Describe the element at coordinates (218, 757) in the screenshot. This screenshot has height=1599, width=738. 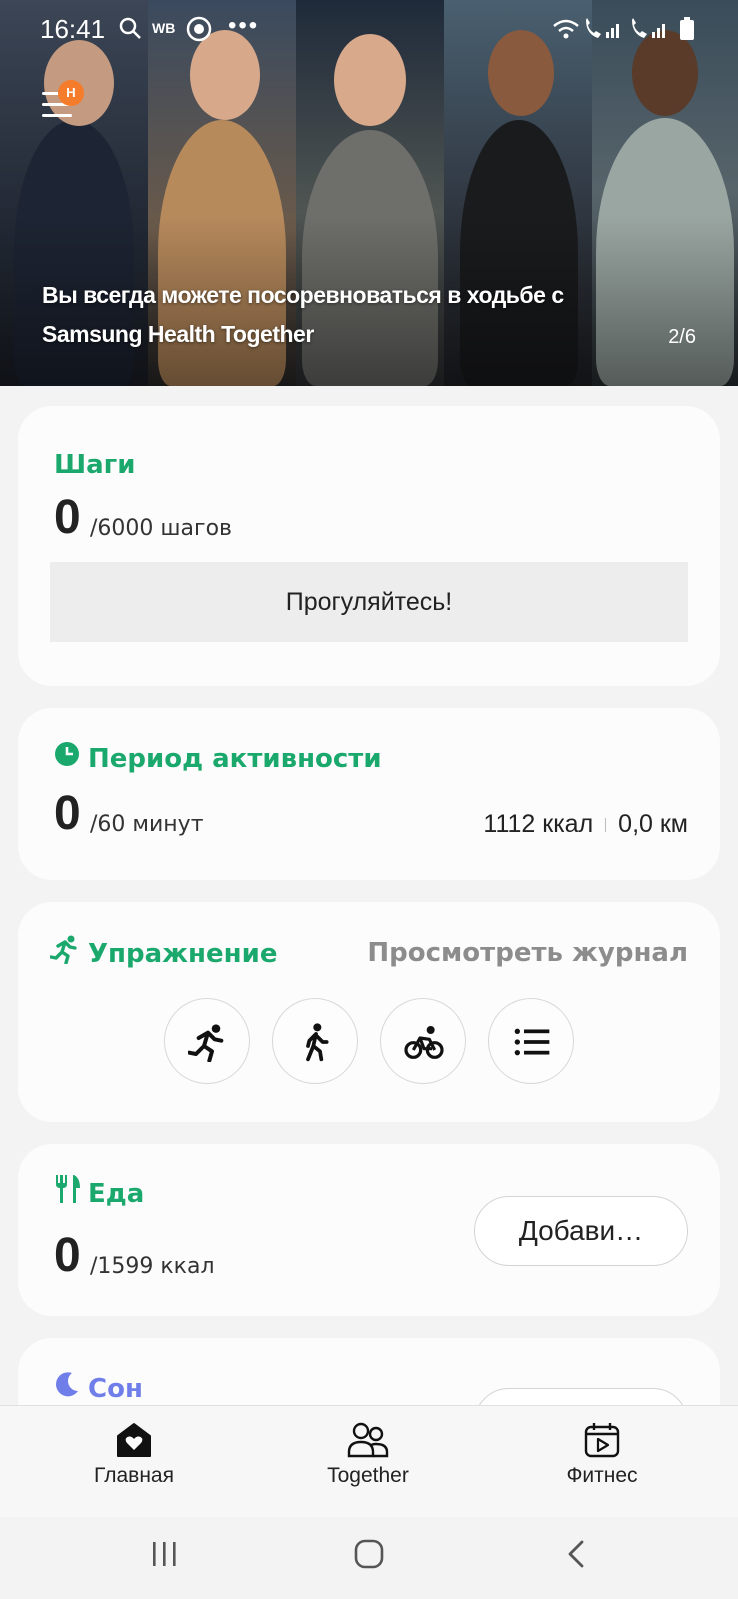
I see `active-time-title: Период активности` at that location.